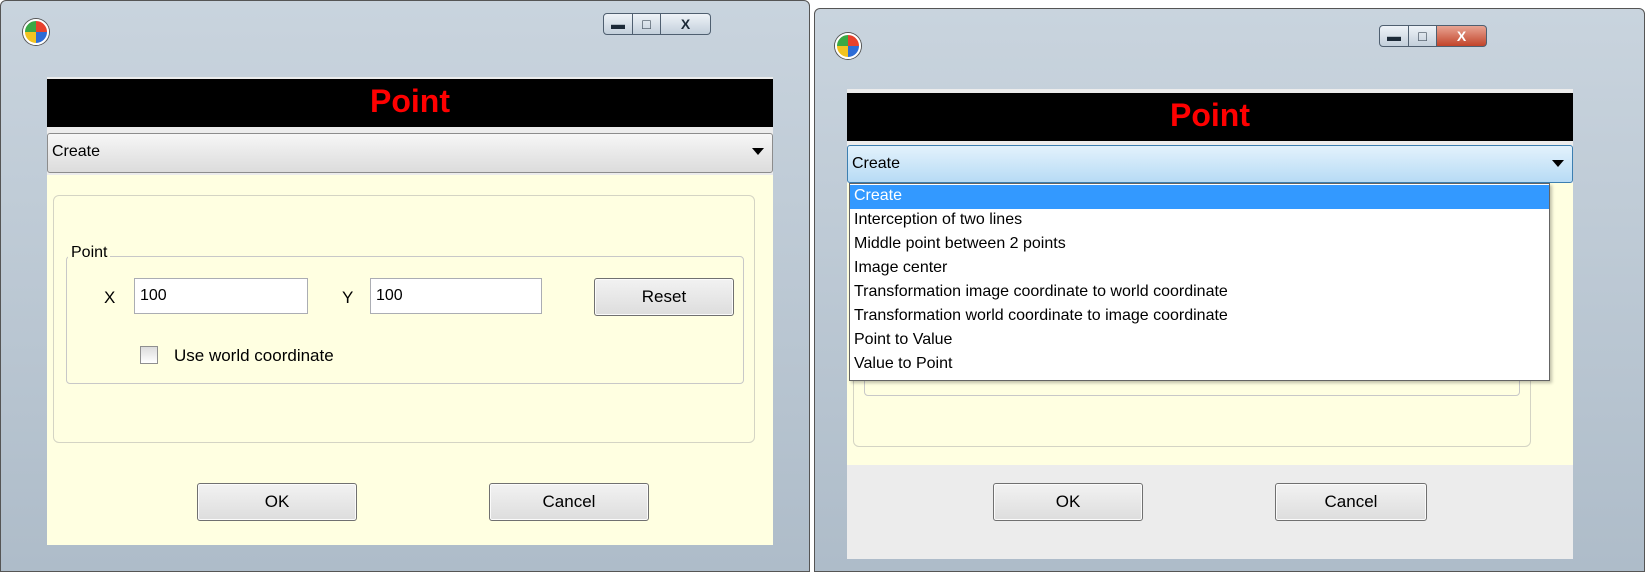 This screenshot has height=572, width=1645. Describe the element at coordinates (89, 253) in the screenshot. I see `point-group-label: Point` at that location.